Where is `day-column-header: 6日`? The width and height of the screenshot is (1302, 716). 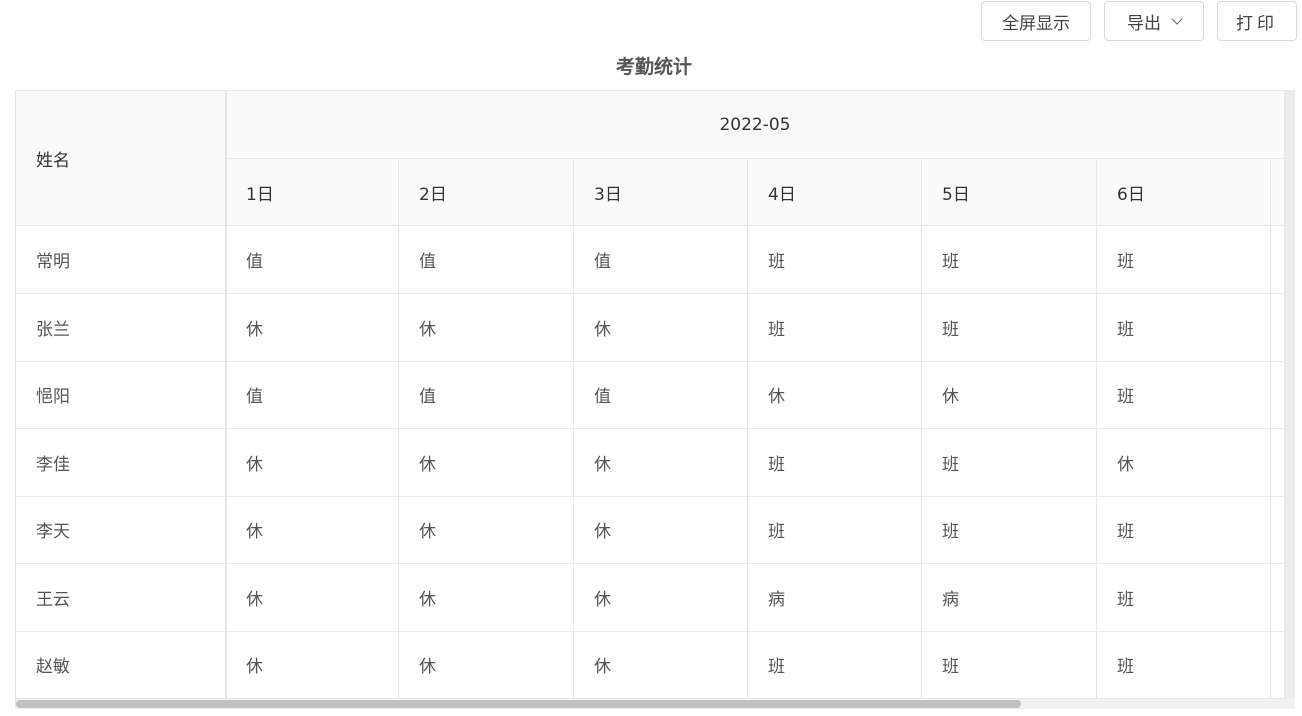
day-column-header: 6日 is located at coordinates (1184, 192).